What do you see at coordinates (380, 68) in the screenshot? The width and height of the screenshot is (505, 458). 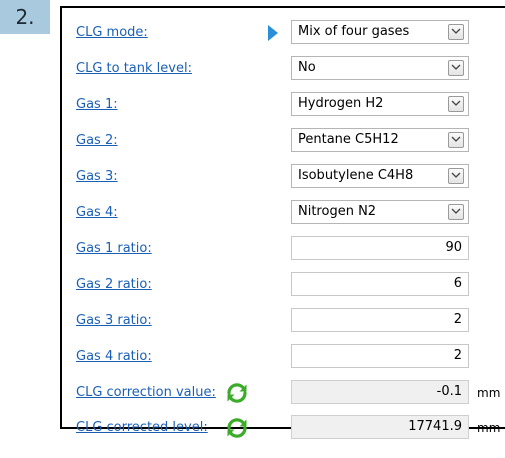 I see `clg-to-tank-level-select: No` at bounding box center [380, 68].